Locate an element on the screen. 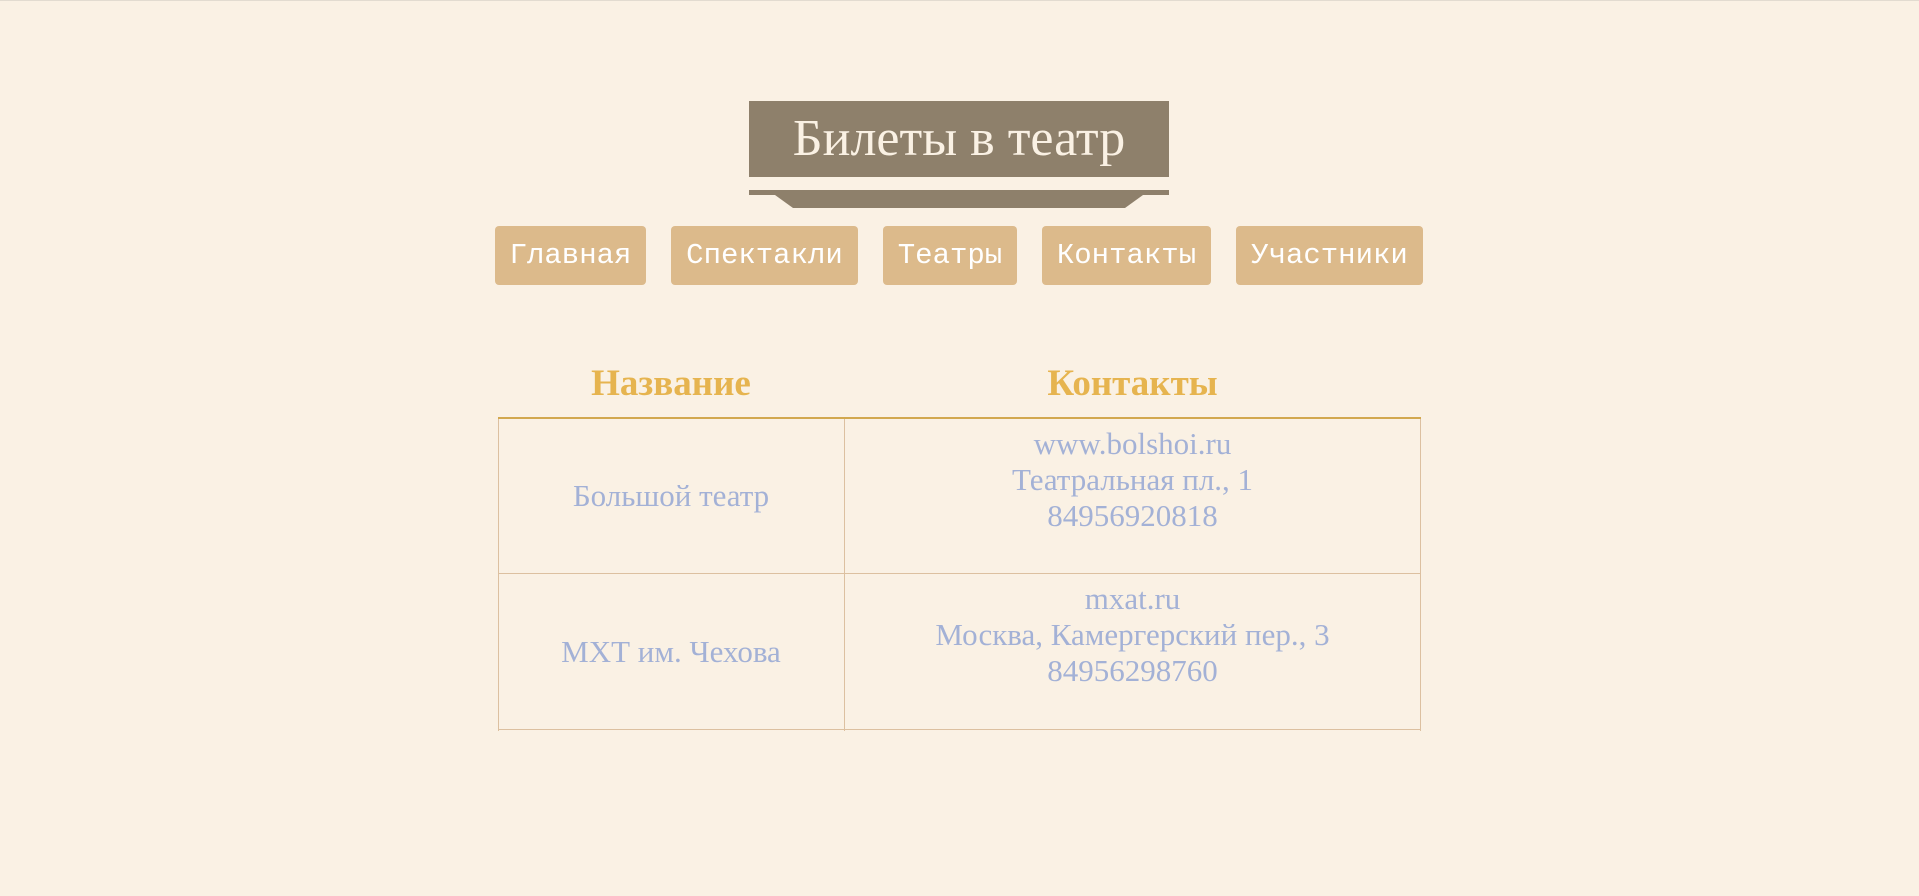 The image size is (1919, 896). nav-contacts-label: Контакты is located at coordinates (1126, 255).